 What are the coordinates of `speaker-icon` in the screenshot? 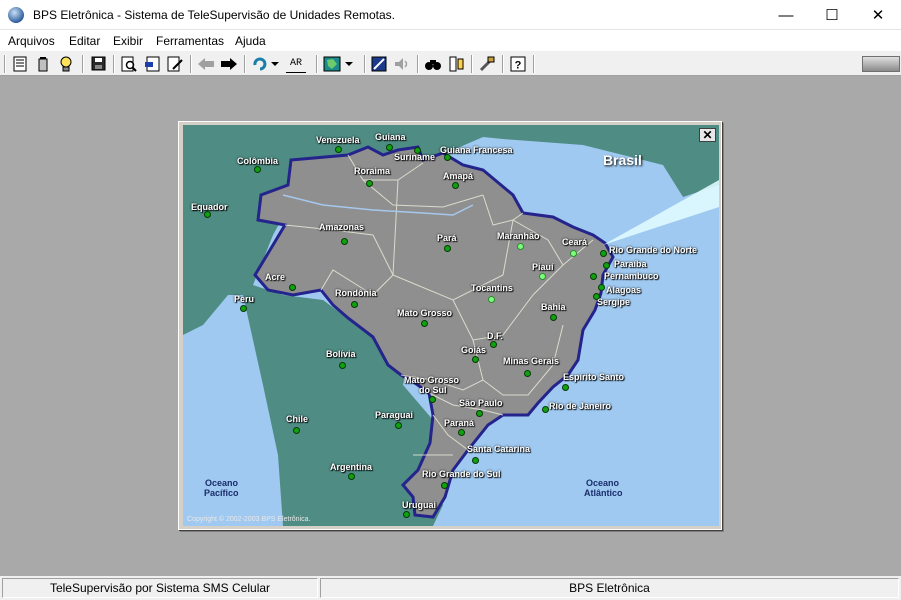 It's located at (402, 63).